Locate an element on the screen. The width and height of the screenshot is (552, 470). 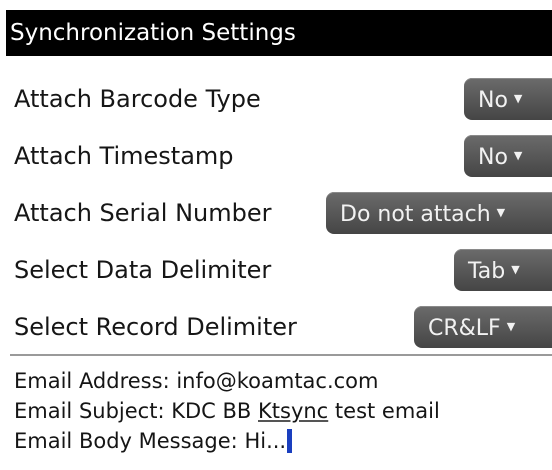
data-delimiter-dropdown: Tab ▼ is located at coordinates (503, 270).